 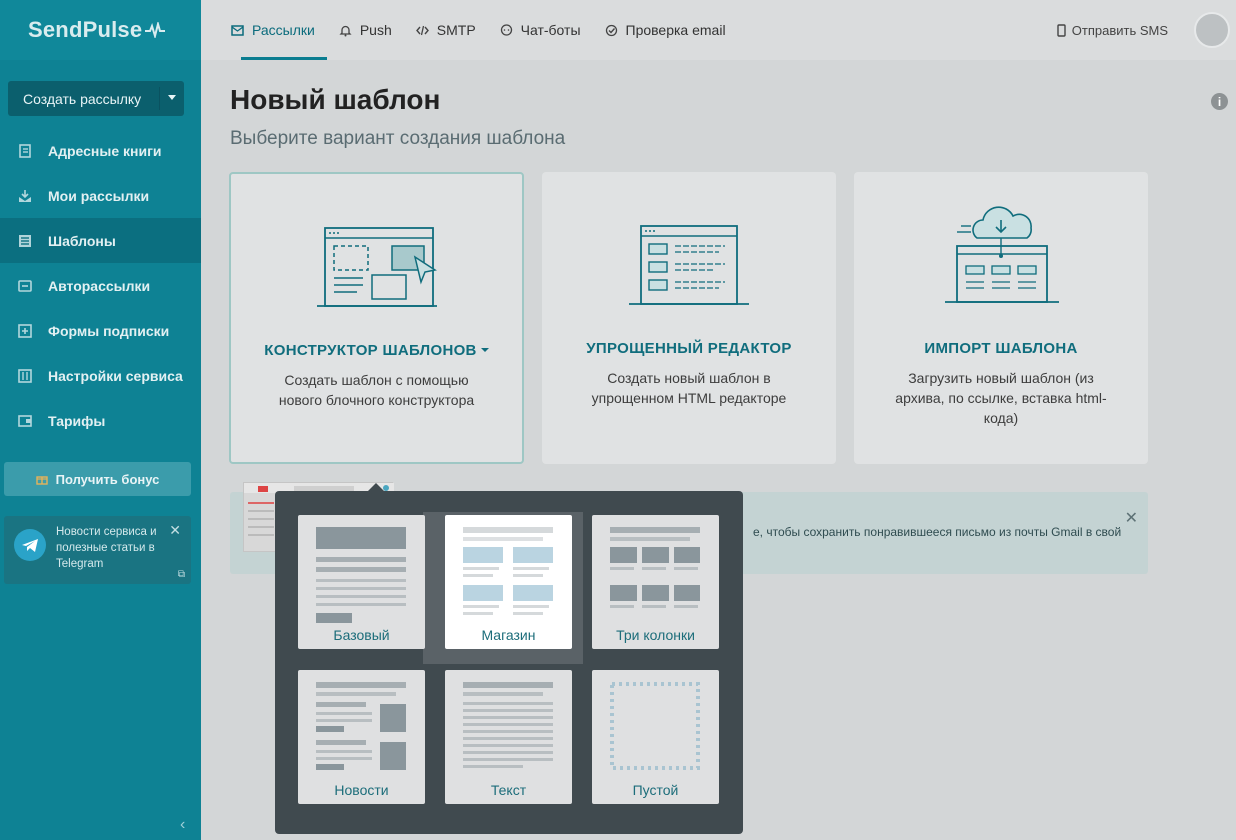 I want to click on sidebar-item-label: Адресные книги, so click(x=105, y=150).